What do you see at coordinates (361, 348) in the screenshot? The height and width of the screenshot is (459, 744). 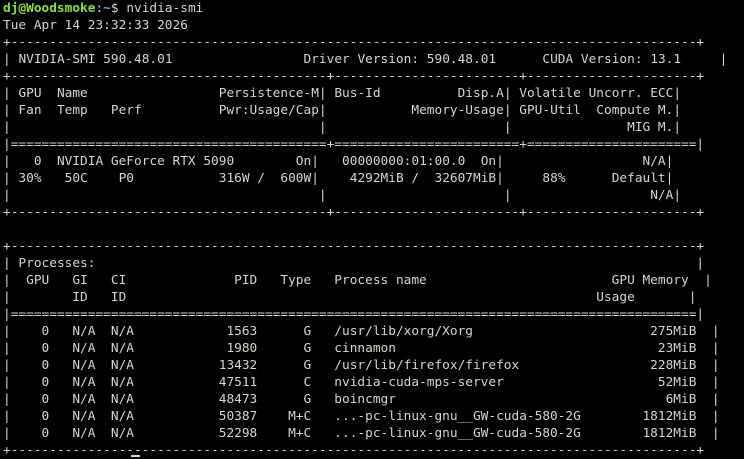 I see `process-row: | 0 N/A N/A 1980 G cinnamon 23MiB |` at bounding box center [361, 348].